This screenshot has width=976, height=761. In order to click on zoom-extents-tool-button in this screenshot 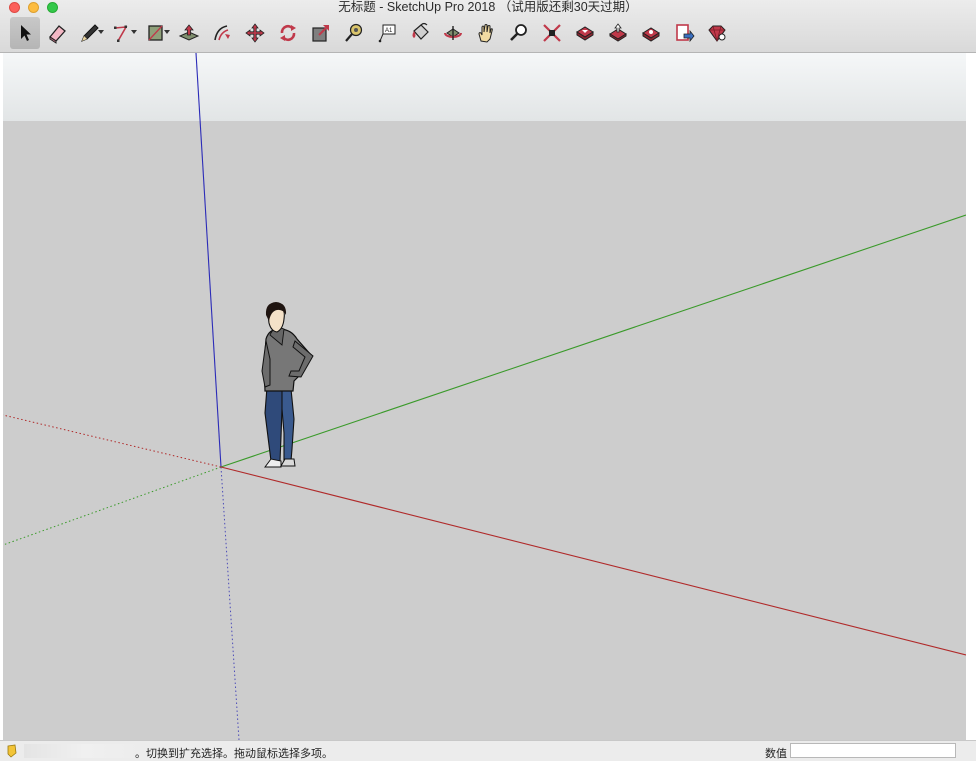, I will do `click(551, 33)`.